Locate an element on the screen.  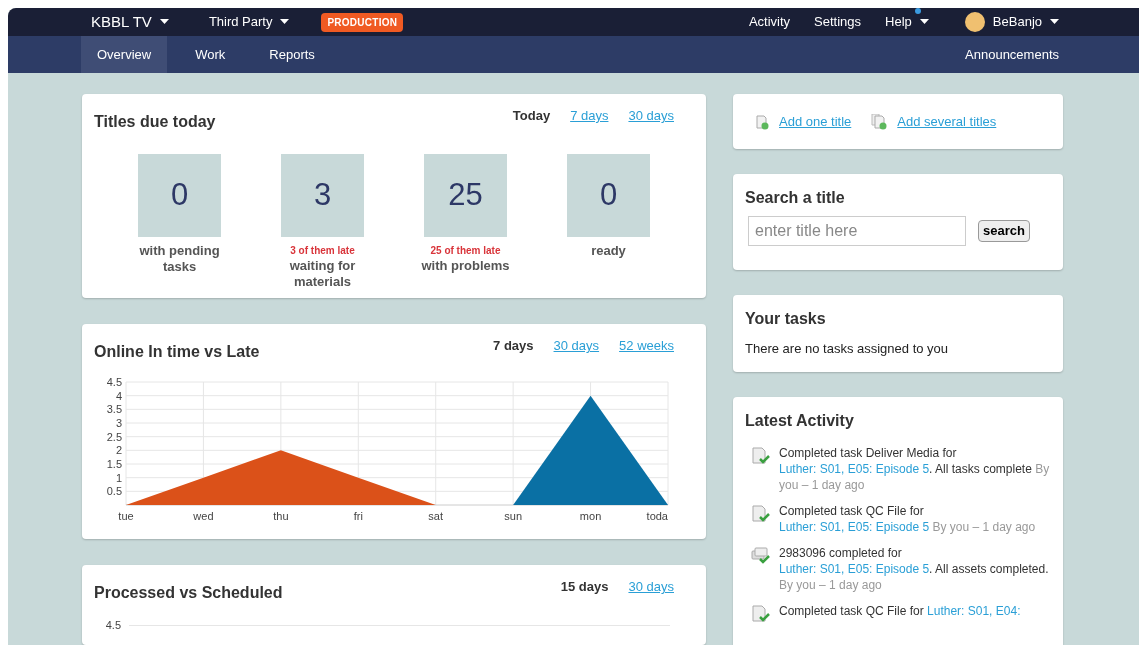
card-title: Titles due today is located at coordinates (155, 122).